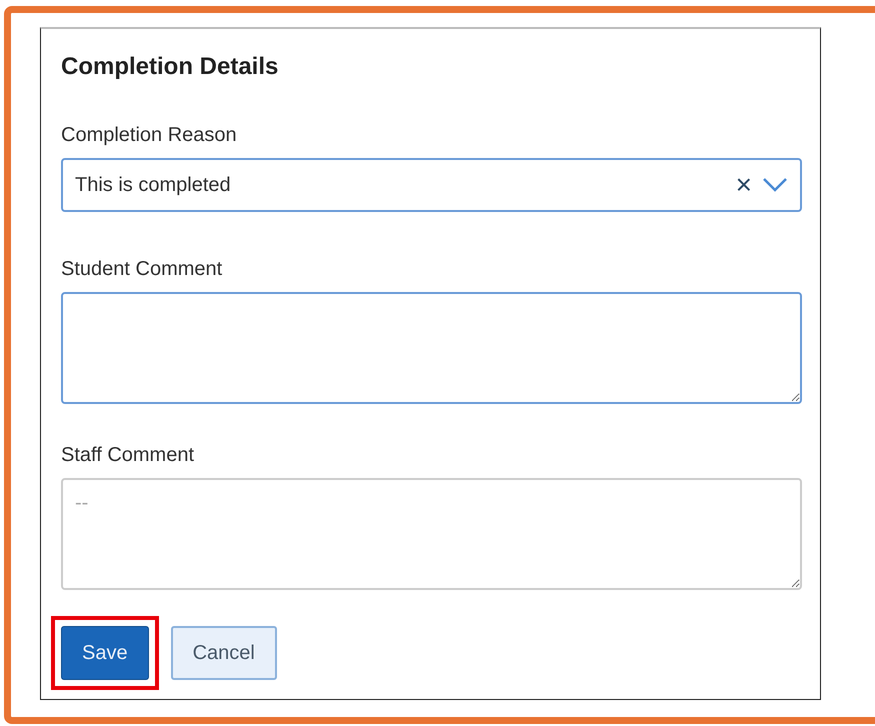  What do you see at coordinates (775, 185) in the screenshot?
I see `chevron-down-icon` at bounding box center [775, 185].